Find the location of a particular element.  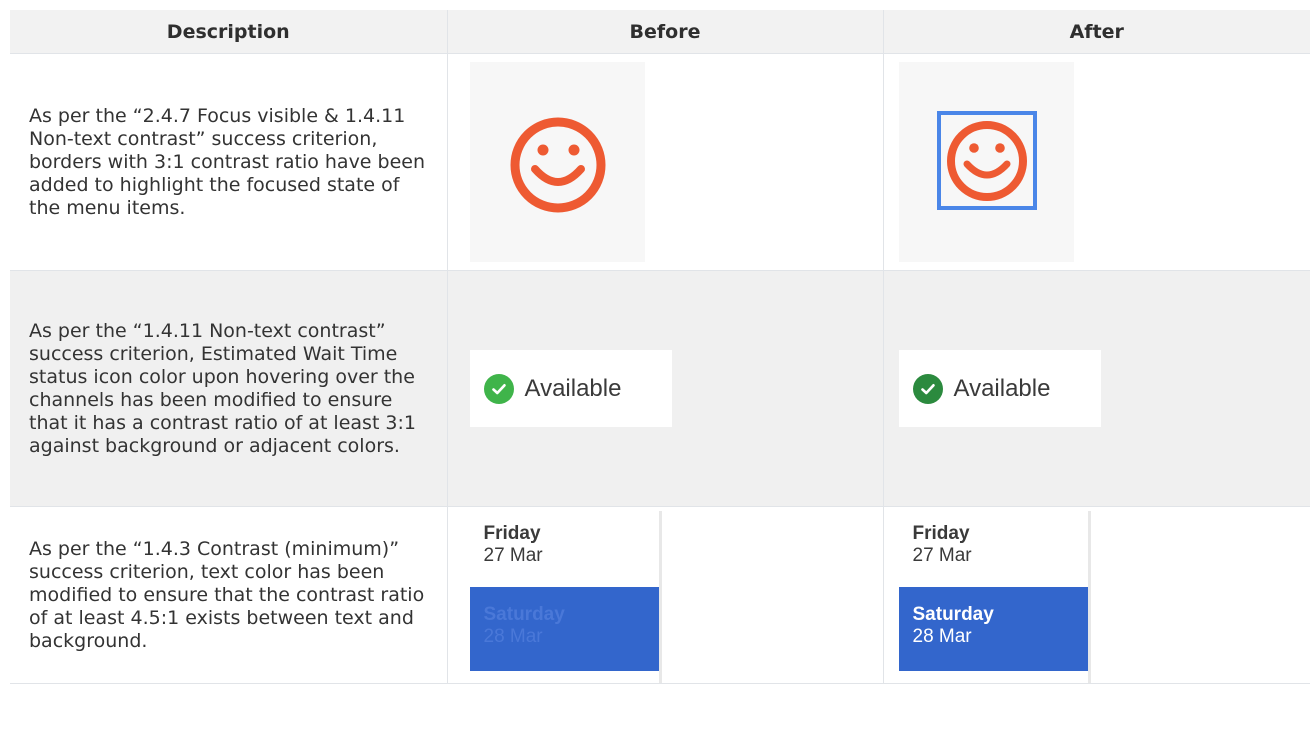

header-after: After is located at coordinates (1096, 32).